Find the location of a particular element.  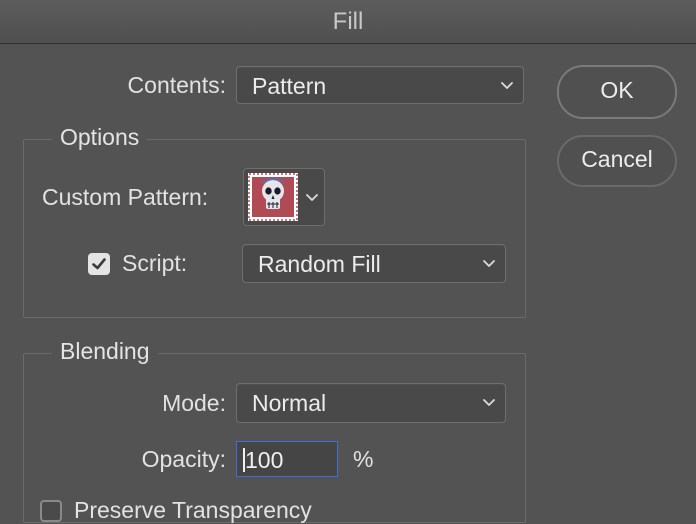

mode-label: Mode: is located at coordinates (194, 403).